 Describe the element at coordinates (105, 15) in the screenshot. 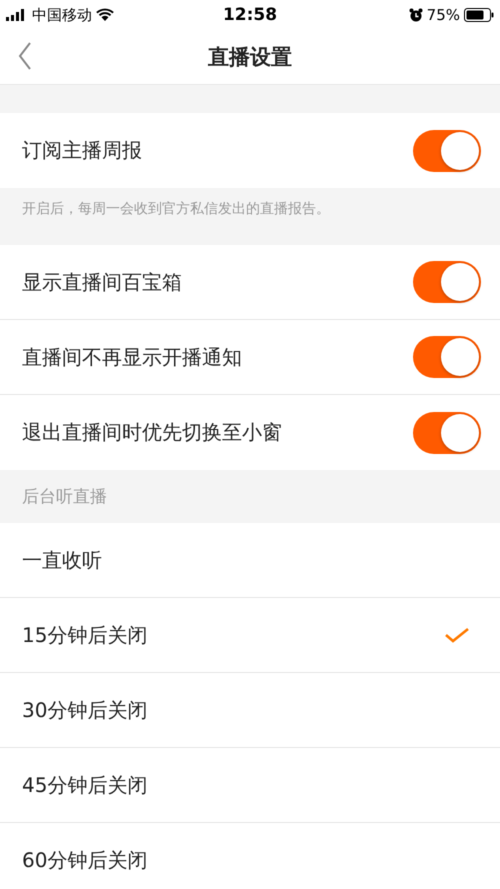

I see `wifi-icon` at that location.